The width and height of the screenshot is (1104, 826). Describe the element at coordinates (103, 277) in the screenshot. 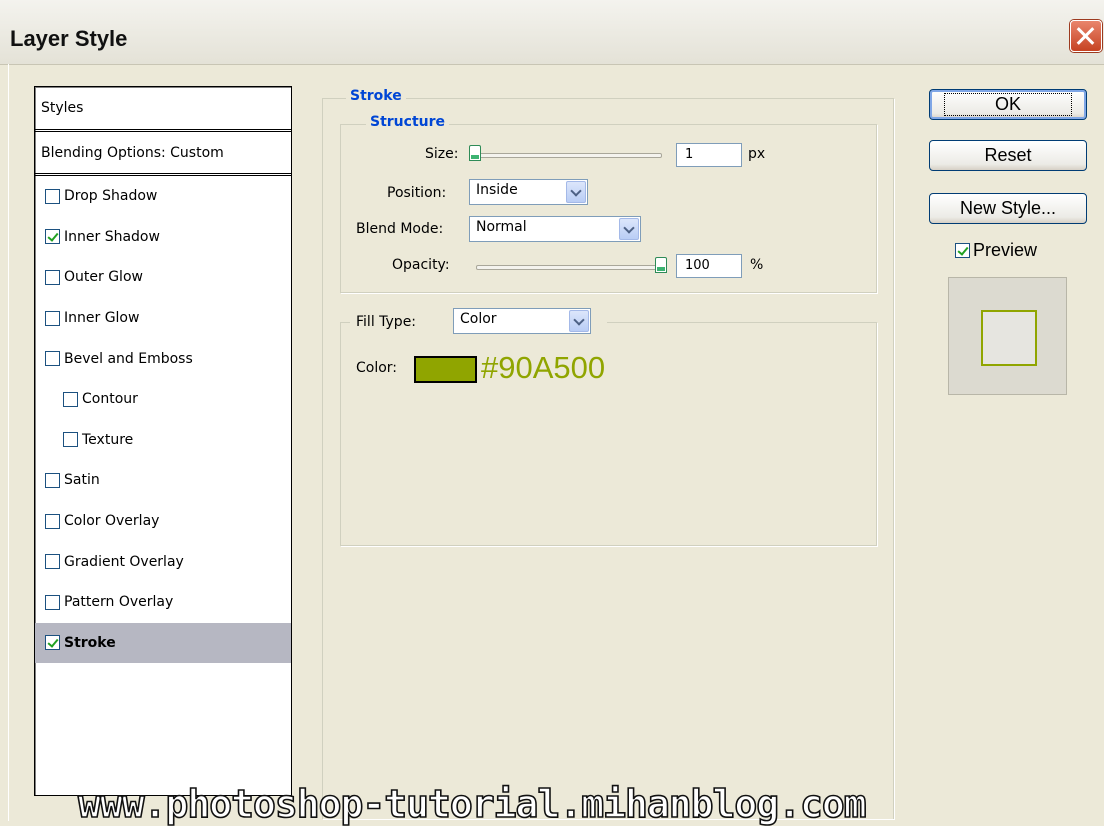

I see `style-item-label: Outer Glow` at that location.